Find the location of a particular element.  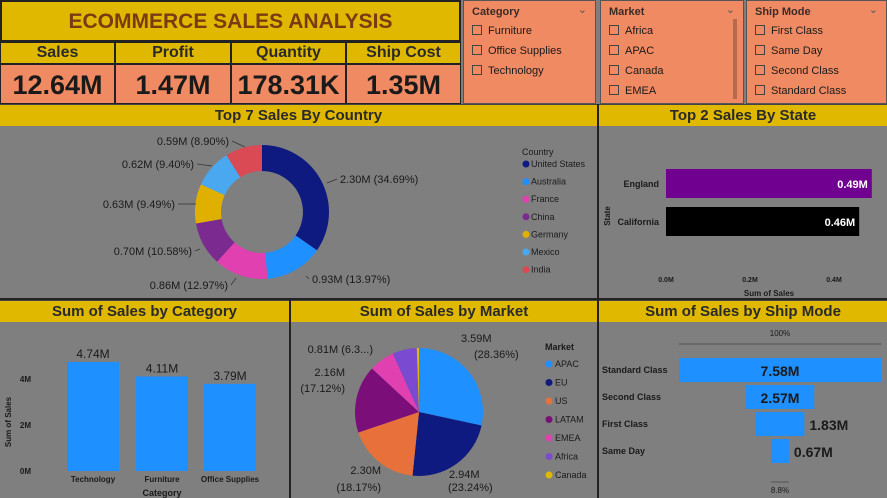

data-label: 0.59M (8.90%) is located at coordinates (193, 142).